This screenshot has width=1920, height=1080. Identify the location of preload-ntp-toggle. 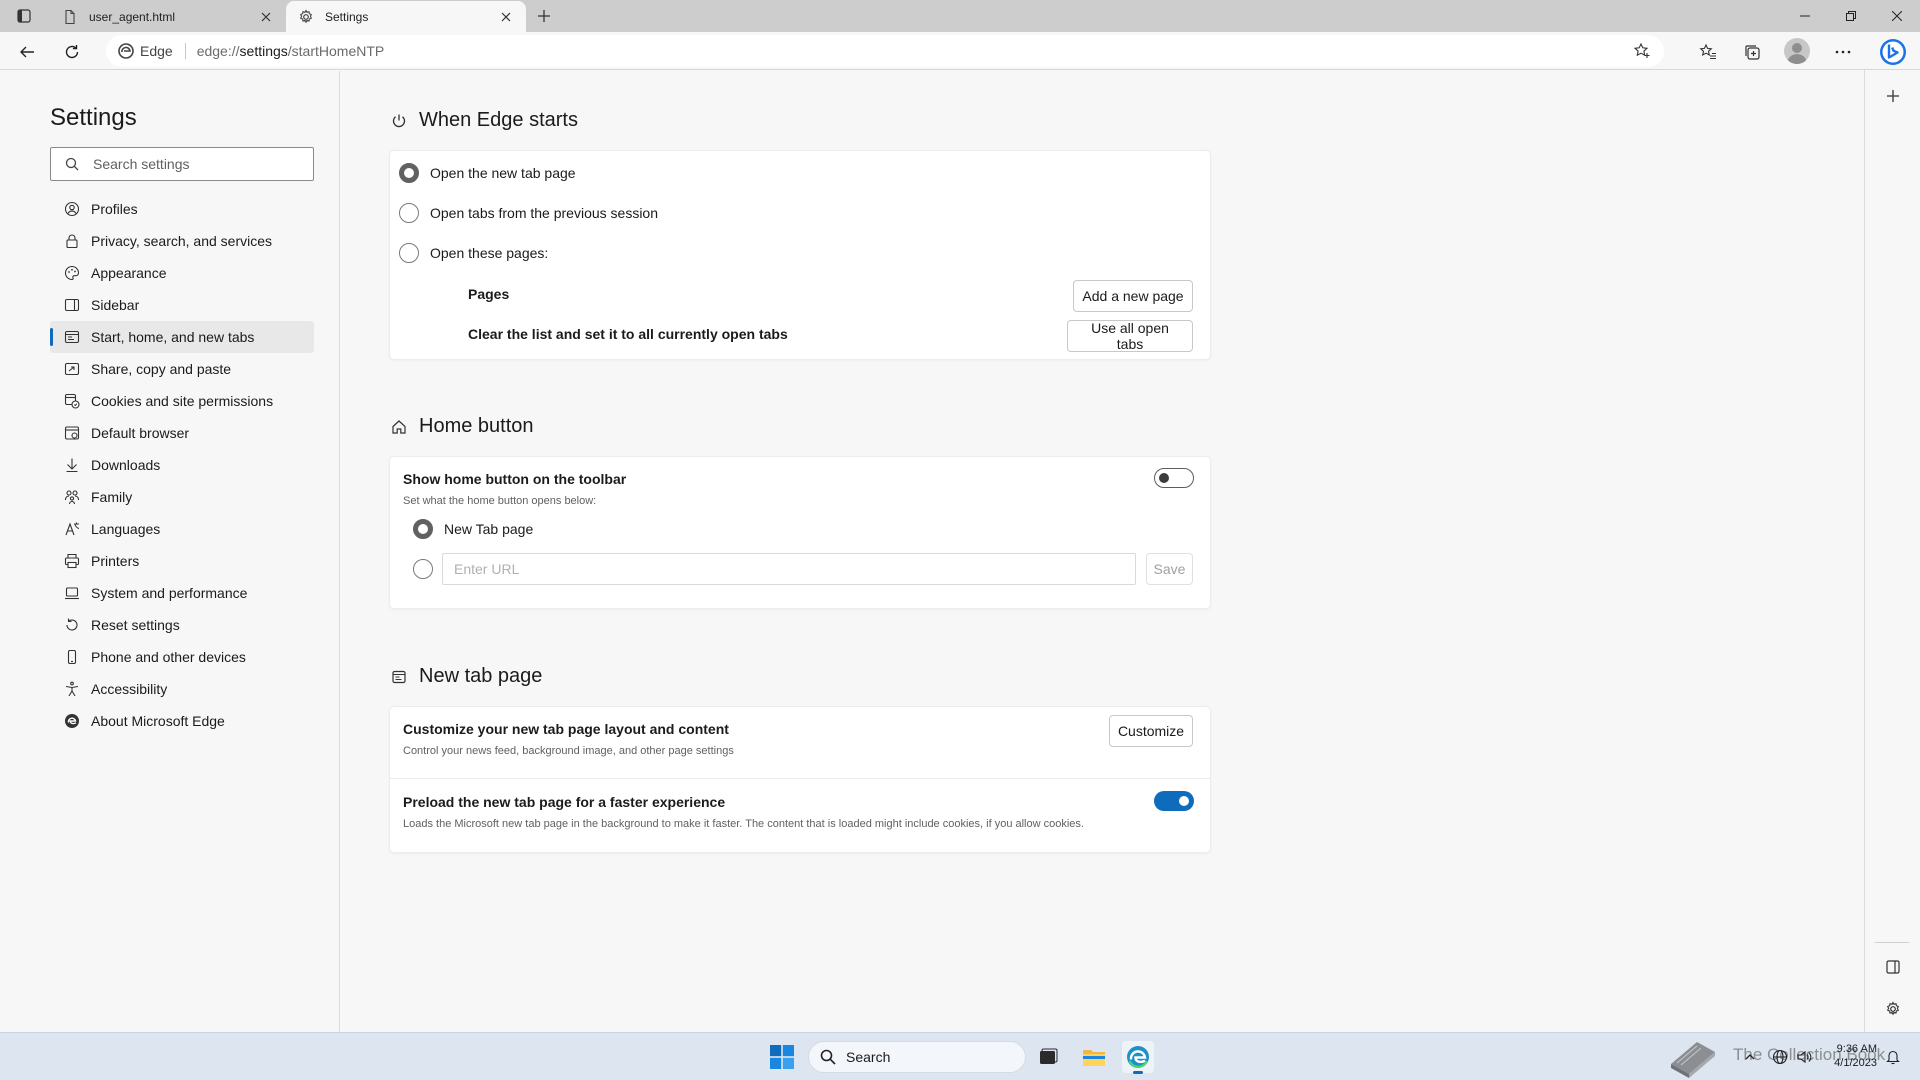
(1174, 801).